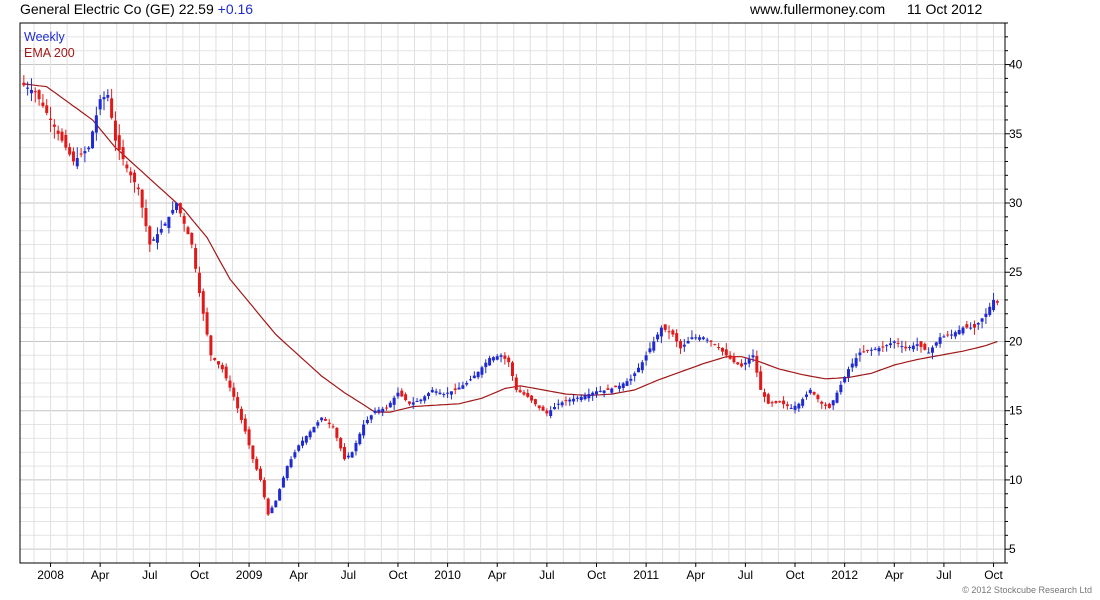  What do you see at coordinates (49, 53) in the screenshot?
I see `legend-ema: EMA 200` at bounding box center [49, 53].